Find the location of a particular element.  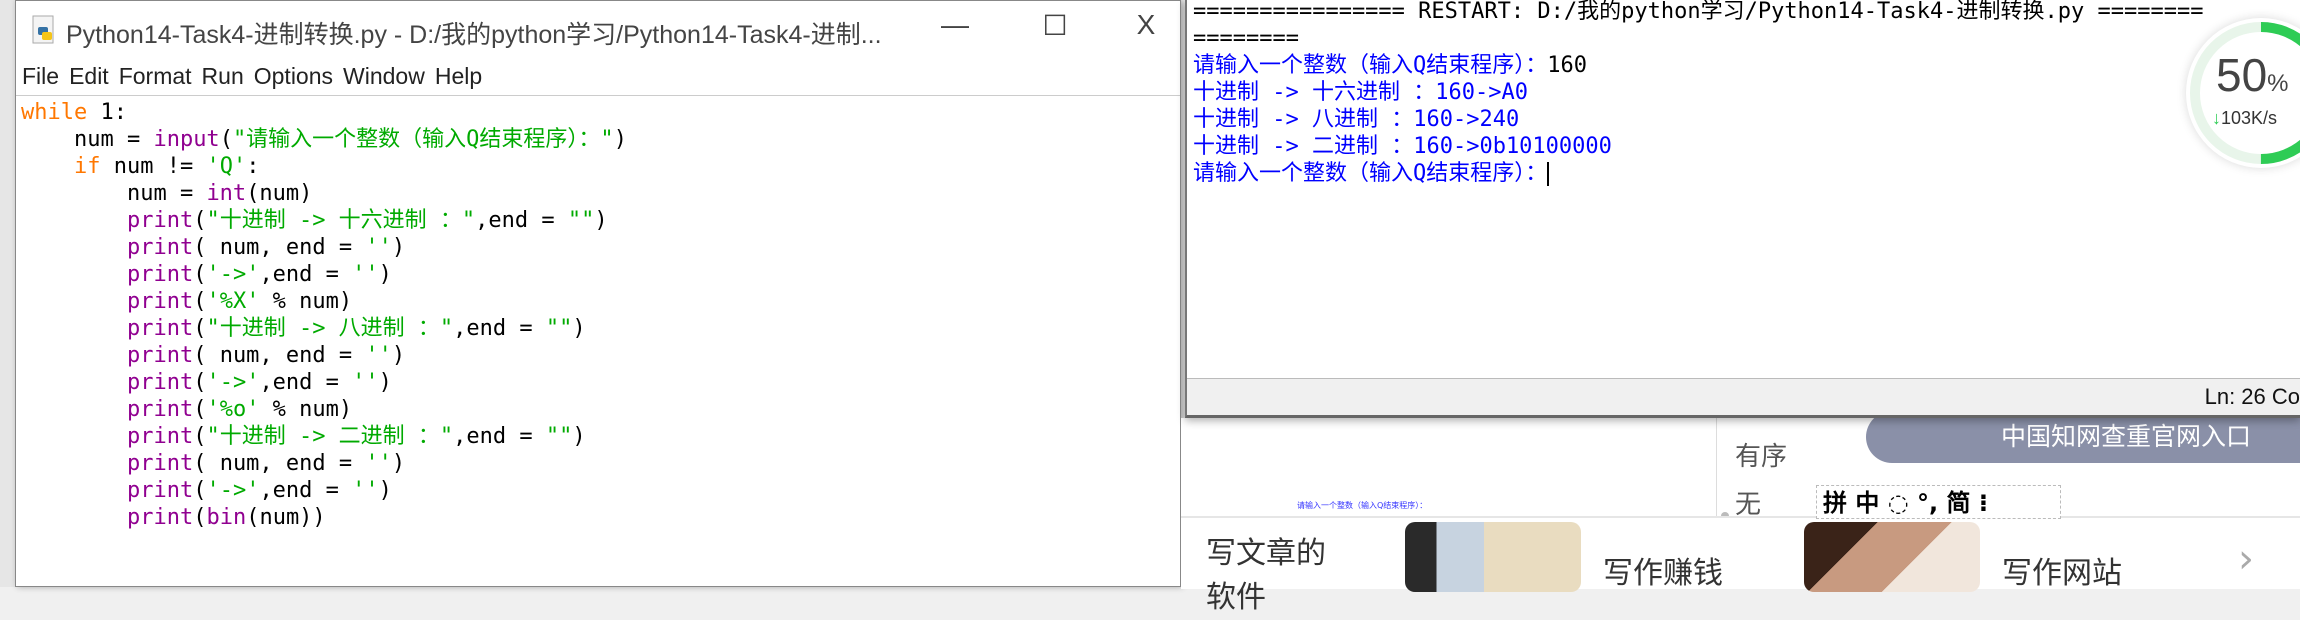

code-line: print('%o' % num) is located at coordinates (324, 409).